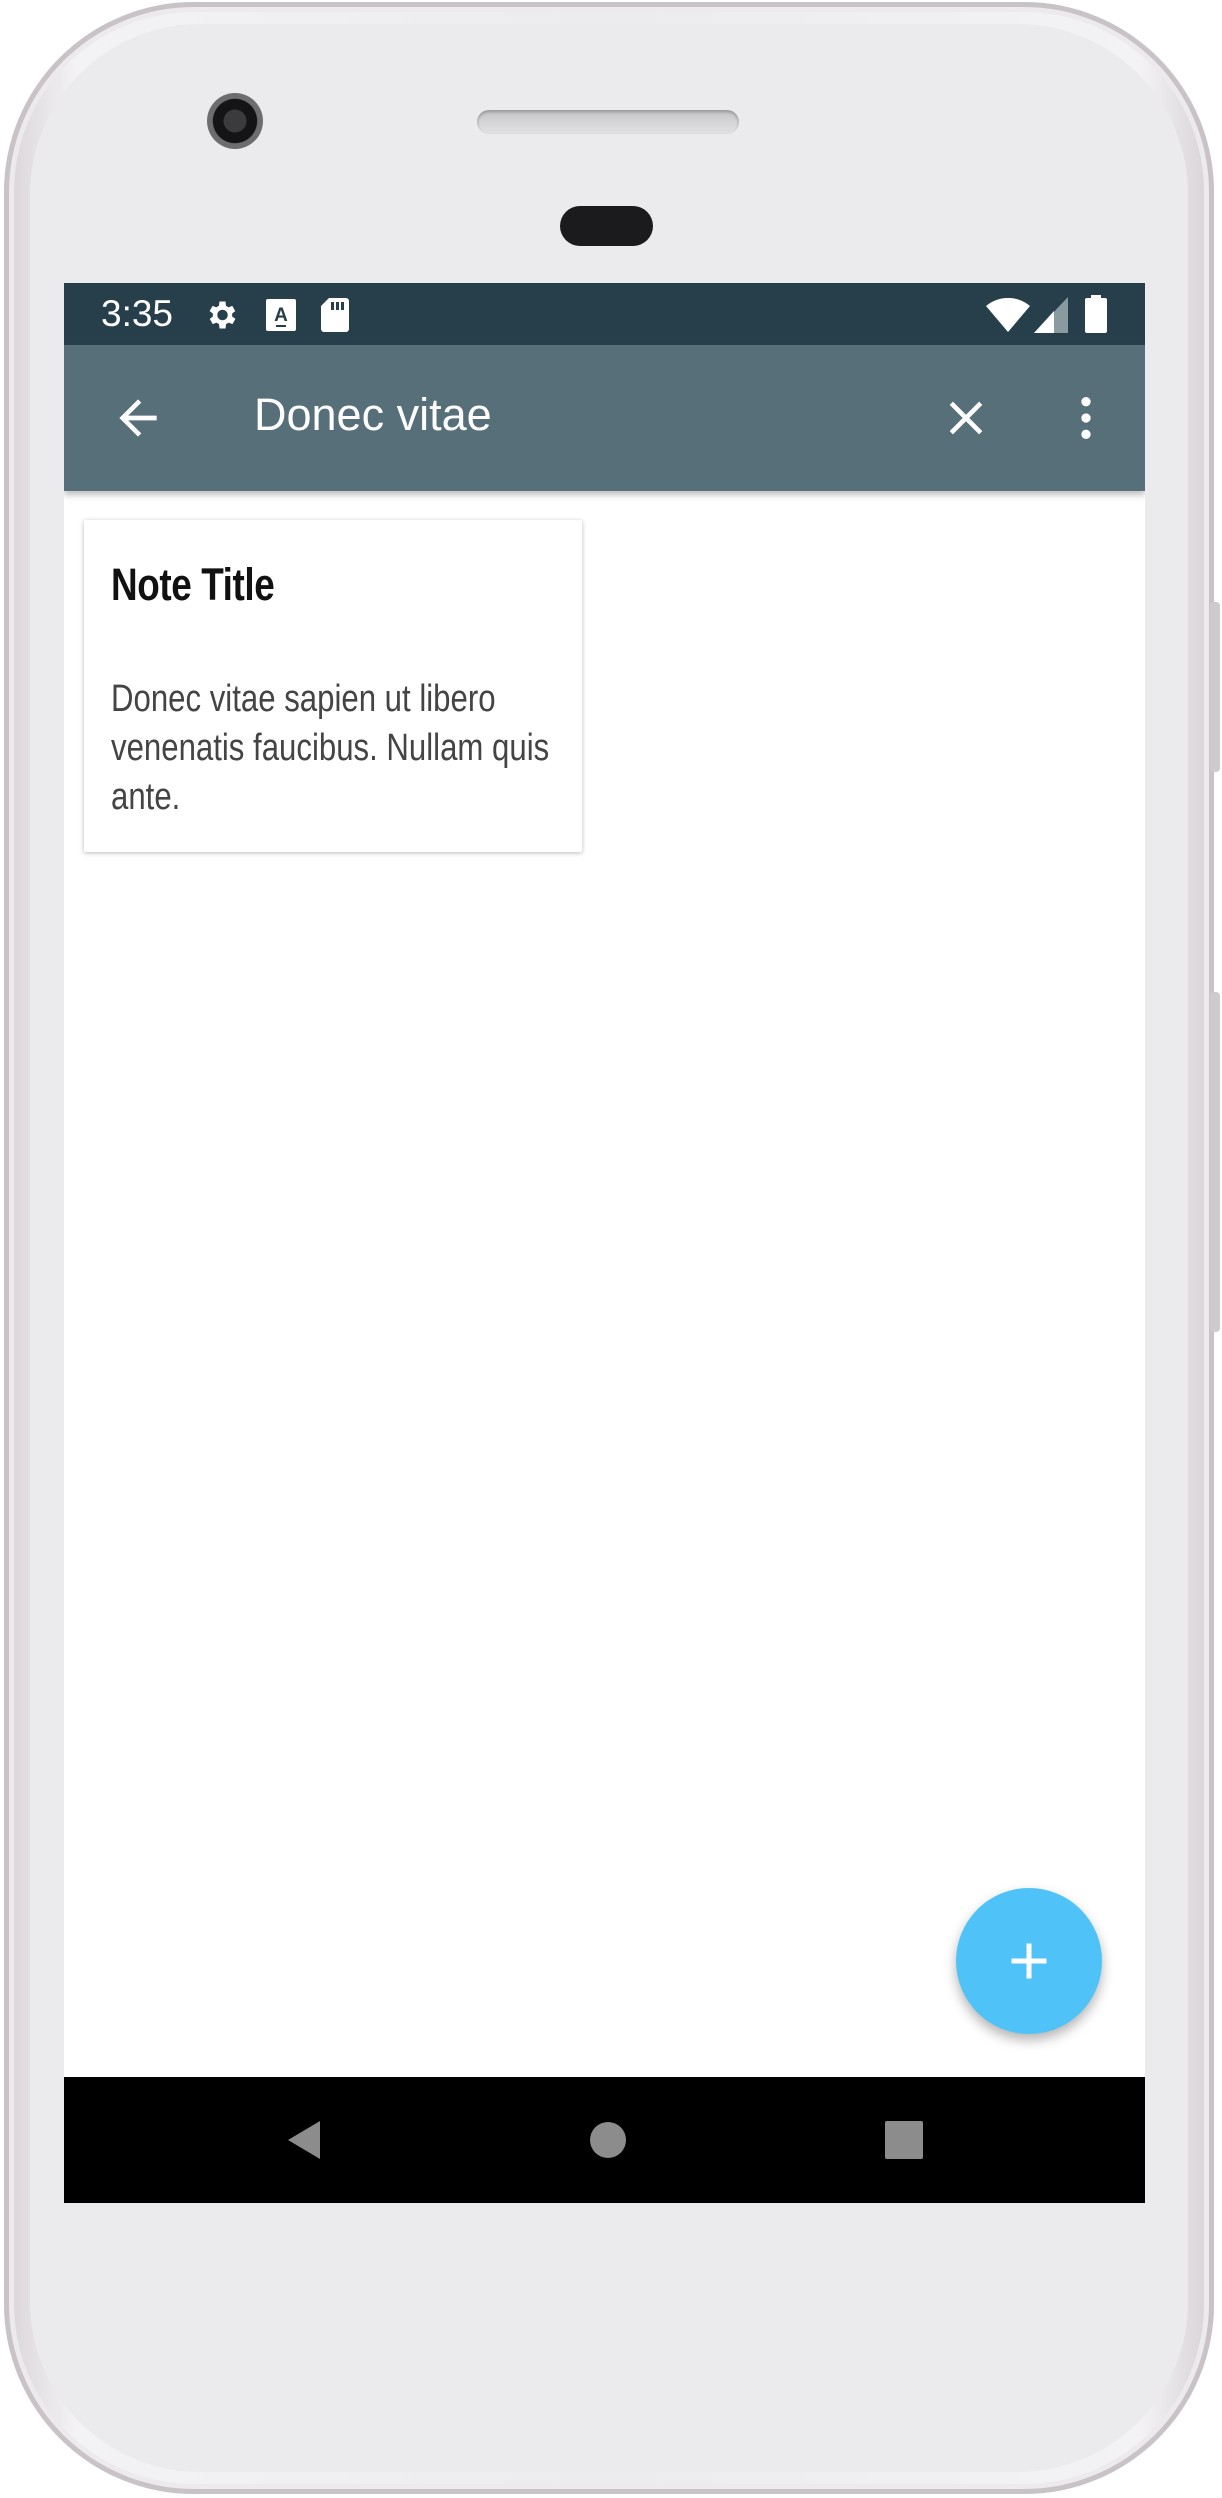 The width and height of the screenshot is (1222, 2498). What do you see at coordinates (608, 2140) in the screenshot?
I see `nav-home-icon` at bounding box center [608, 2140].